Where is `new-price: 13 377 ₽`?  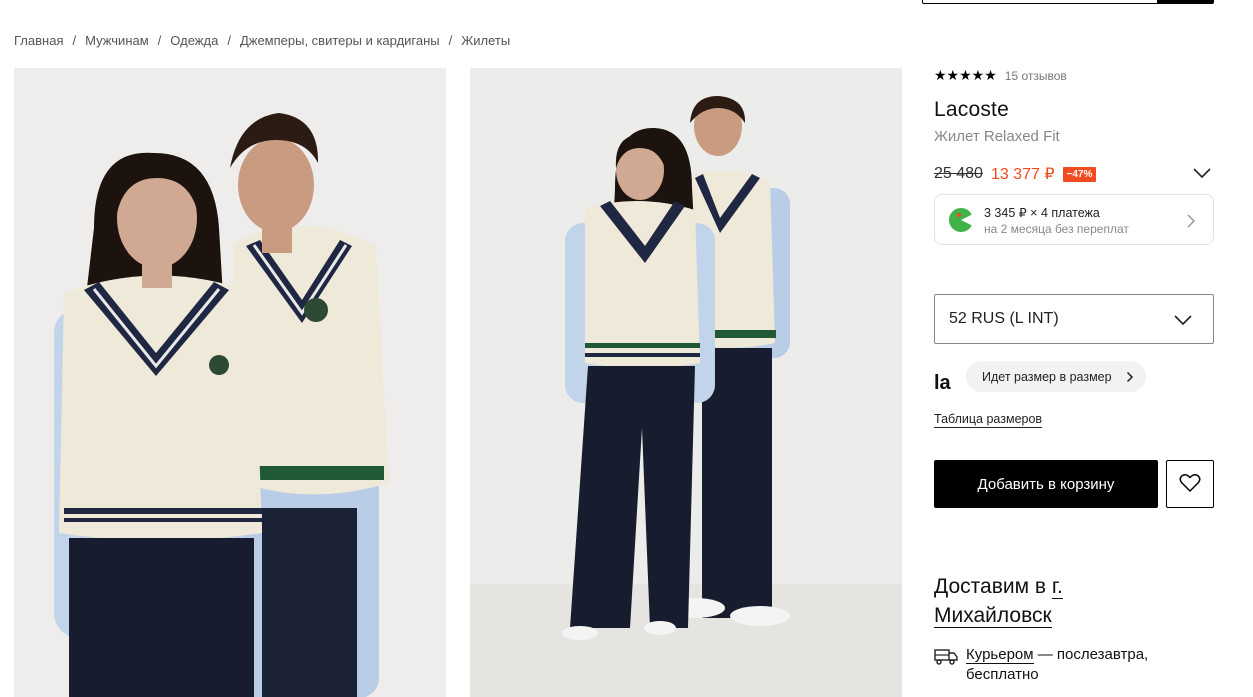 new-price: 13 377 ₽ is located at coordinates (1022, 174).